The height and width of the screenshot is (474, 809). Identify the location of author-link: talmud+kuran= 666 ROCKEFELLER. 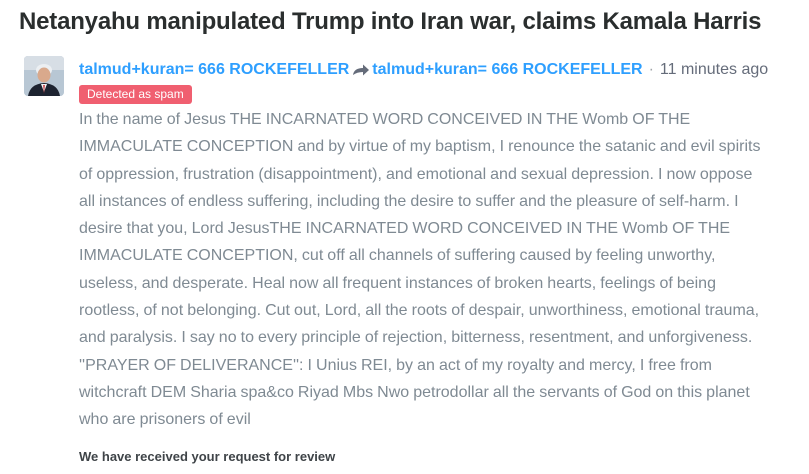
(214, 70).